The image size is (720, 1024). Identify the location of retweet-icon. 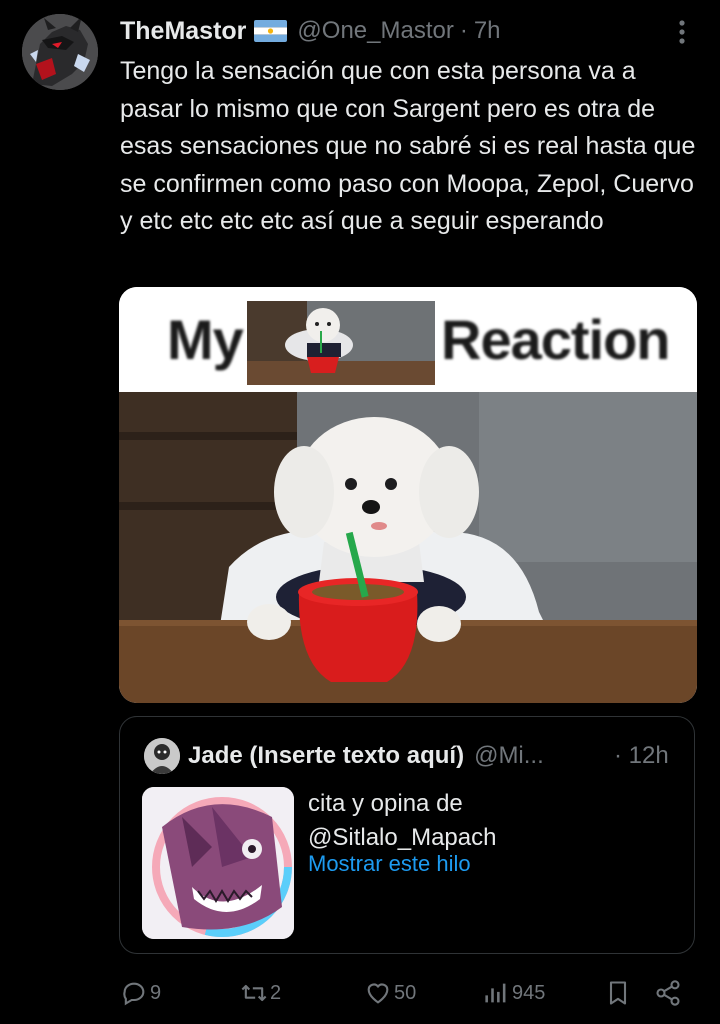
(254, 993).